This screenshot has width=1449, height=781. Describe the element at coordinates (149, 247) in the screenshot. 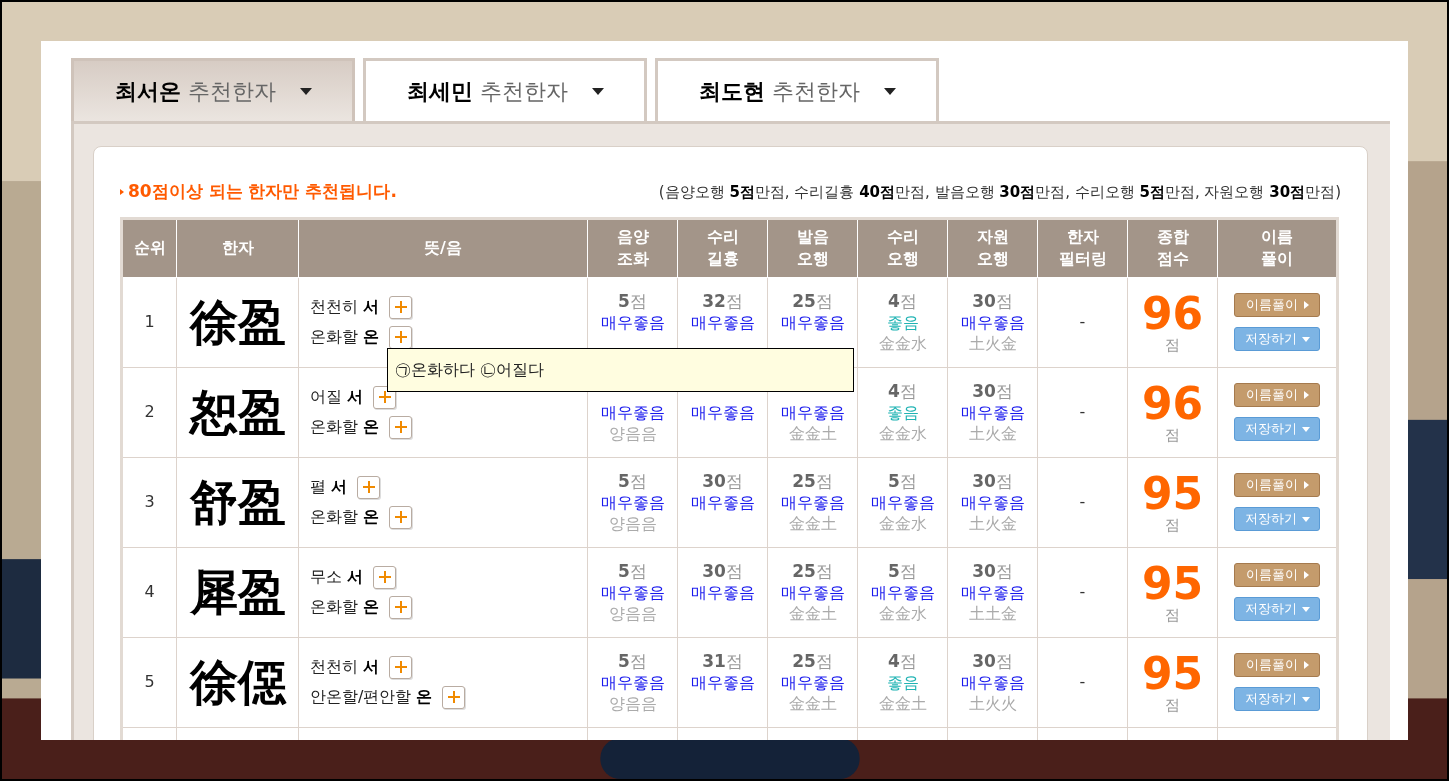

I see `column-header: 순위` at that location.